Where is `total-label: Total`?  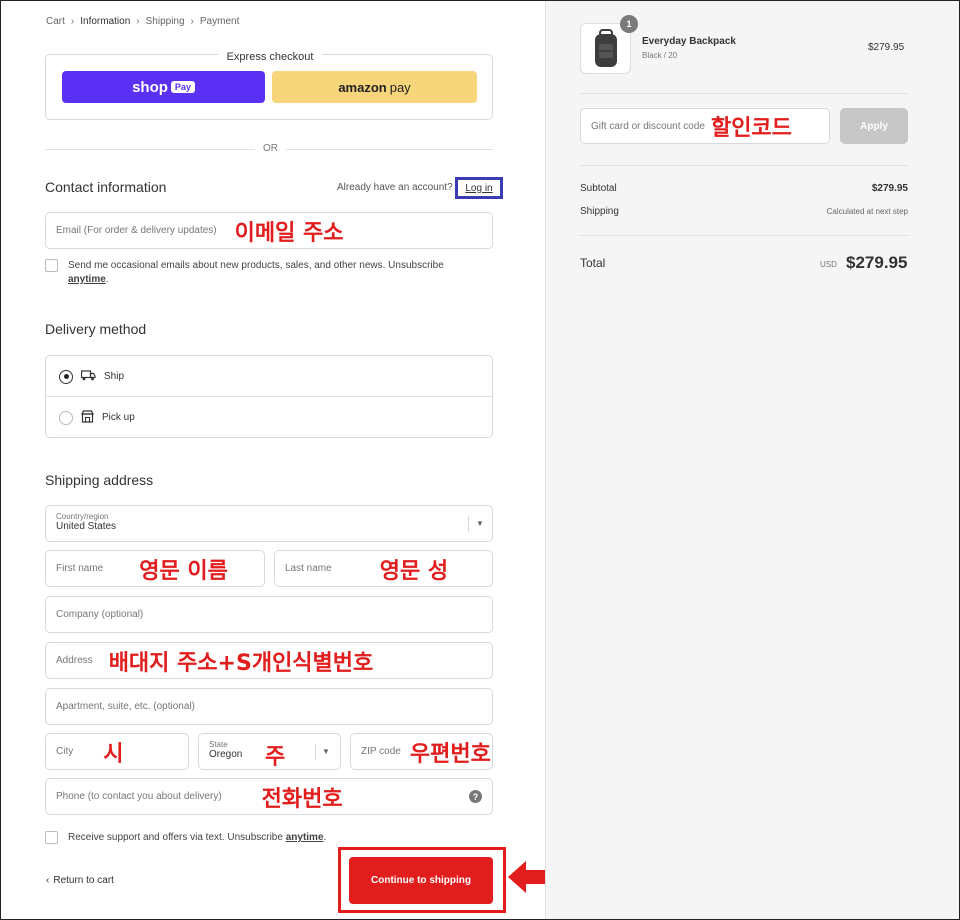 total-label: Total is located at coordinates (593, 263).